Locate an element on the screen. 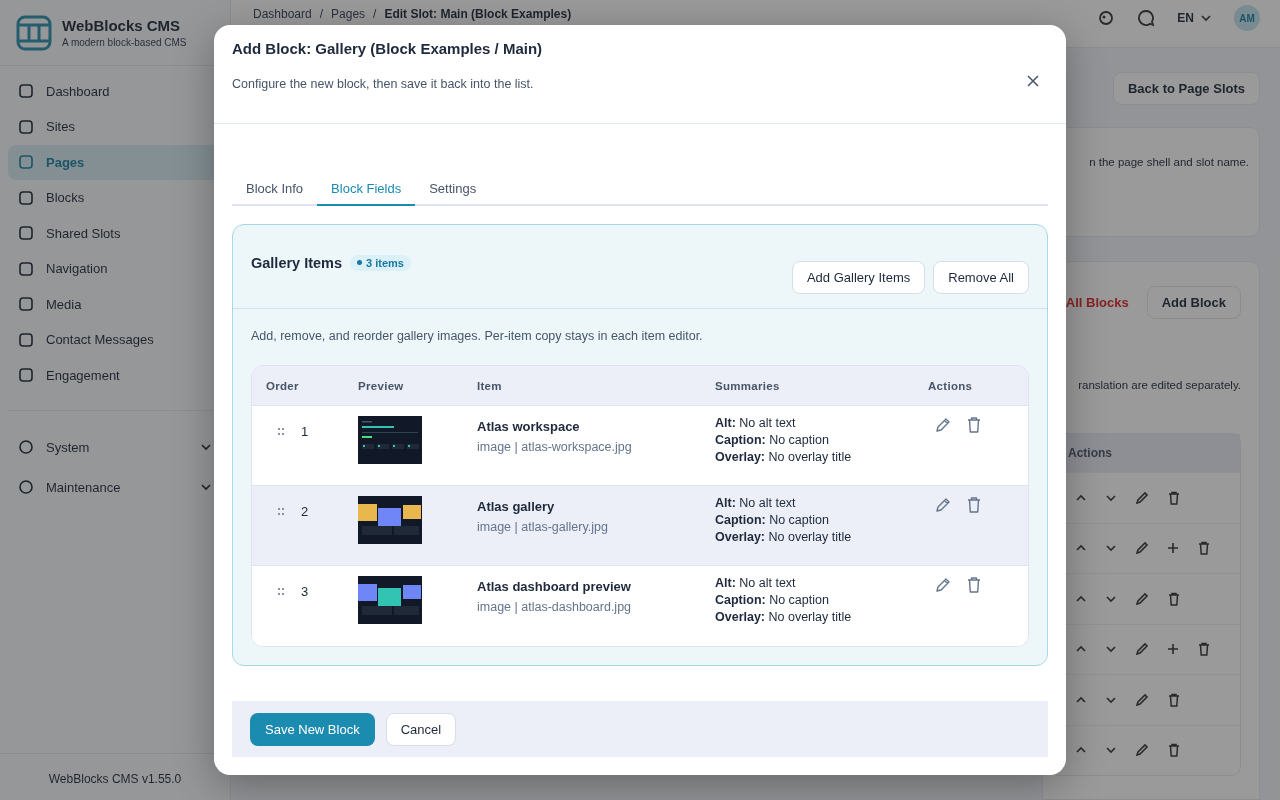  order-number: 1 is located at coordinates (305, 431).